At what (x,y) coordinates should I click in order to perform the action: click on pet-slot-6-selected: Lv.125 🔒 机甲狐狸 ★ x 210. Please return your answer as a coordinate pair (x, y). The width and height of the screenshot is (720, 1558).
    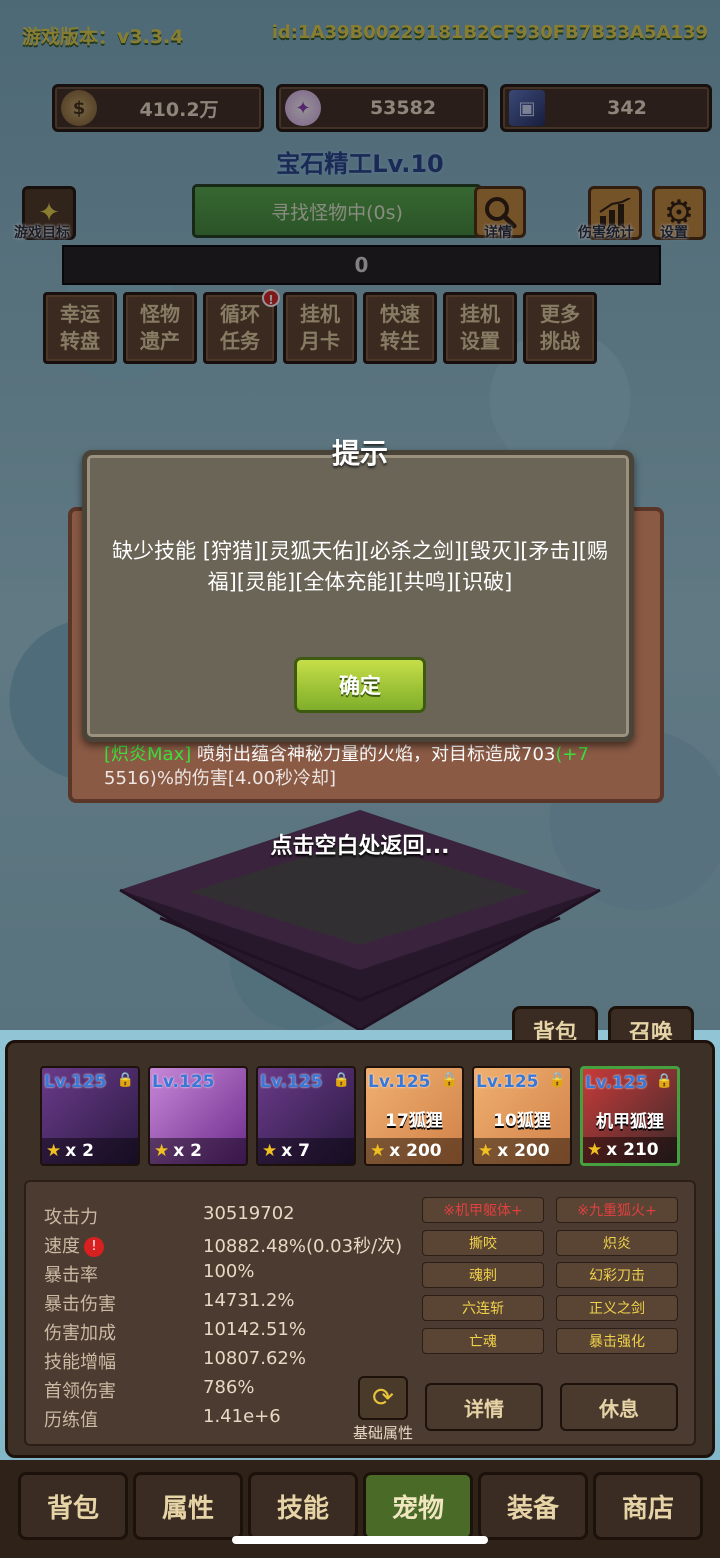
    Looking at the image, I should click on (630, 1116).